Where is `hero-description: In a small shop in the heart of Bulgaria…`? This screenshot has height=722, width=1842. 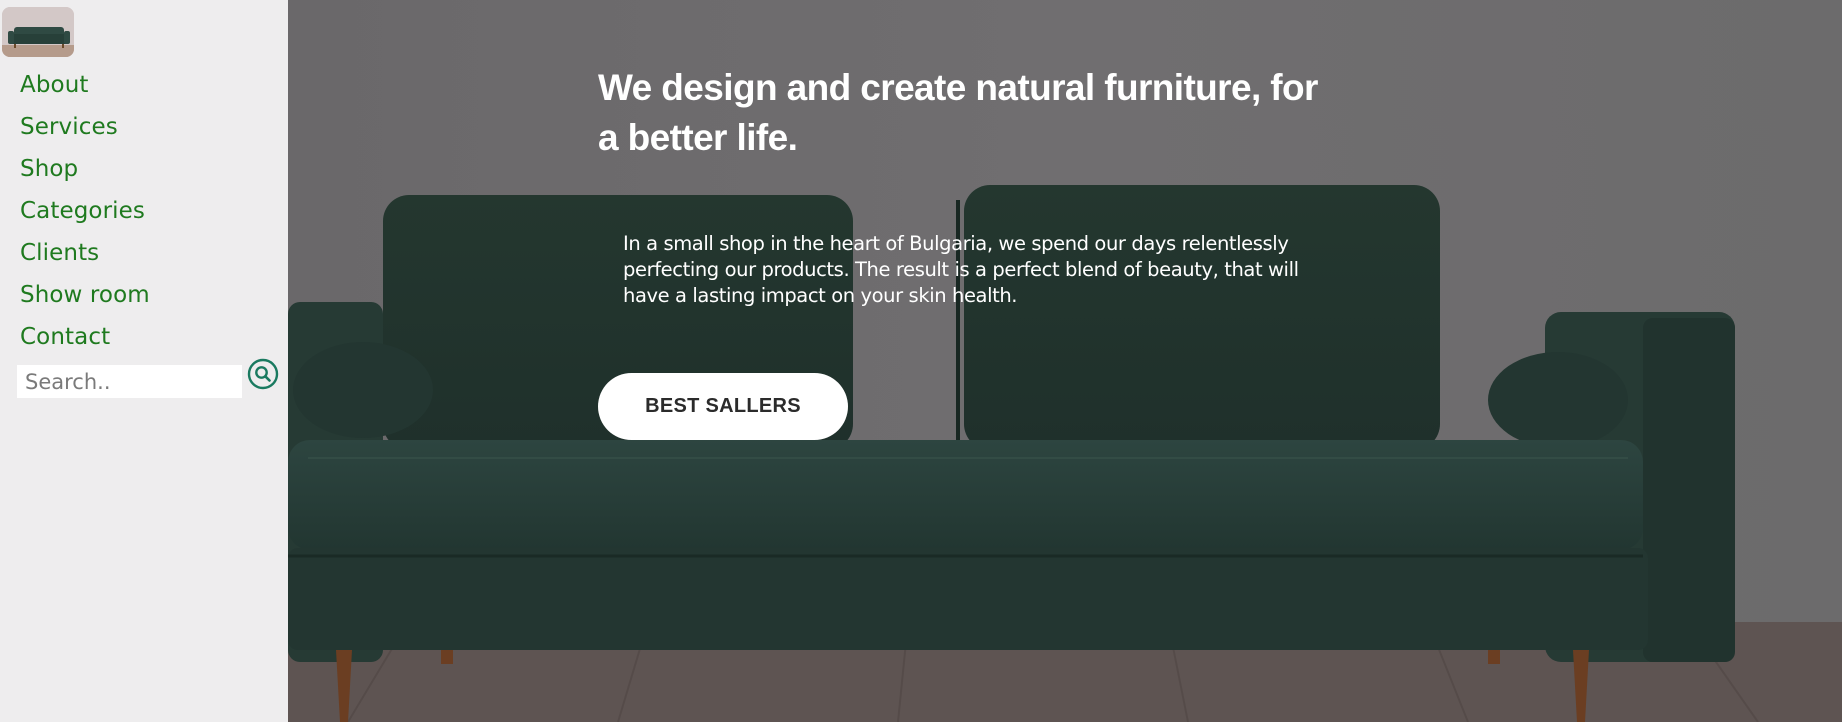
hero-description: In a small shop in the heart of Bulgaria… is located at coordinates (961, 269).